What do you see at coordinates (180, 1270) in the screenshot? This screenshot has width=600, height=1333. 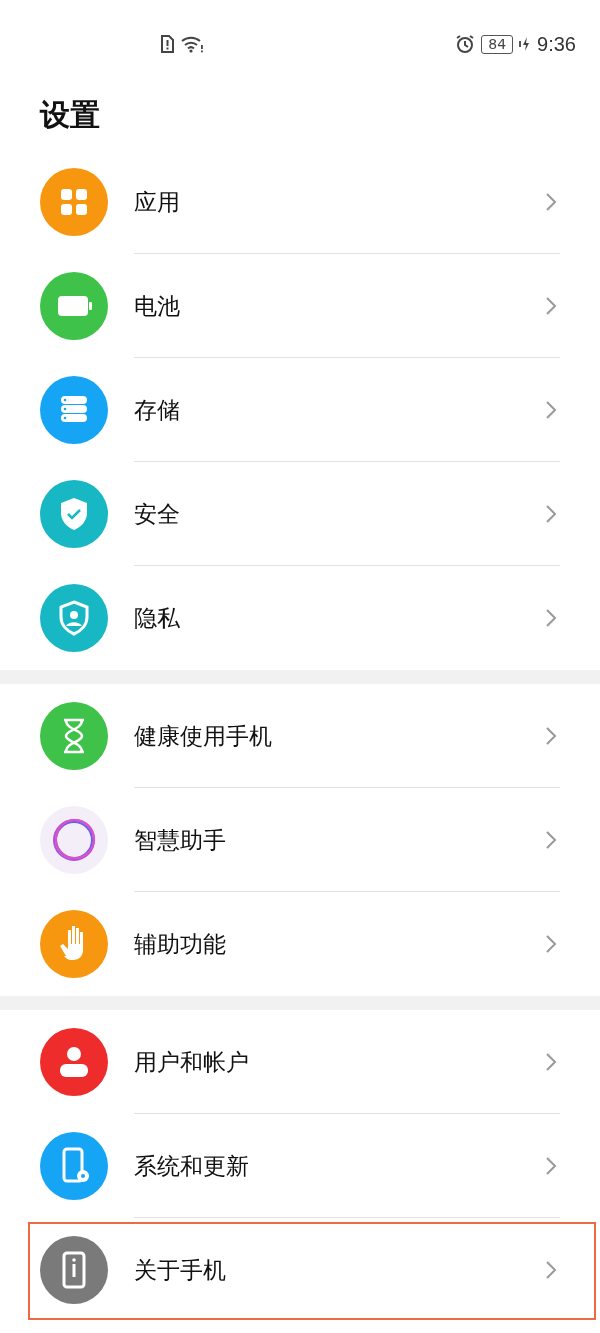 I see `item-label: 关于手机` at bounding box center [180, 1270].